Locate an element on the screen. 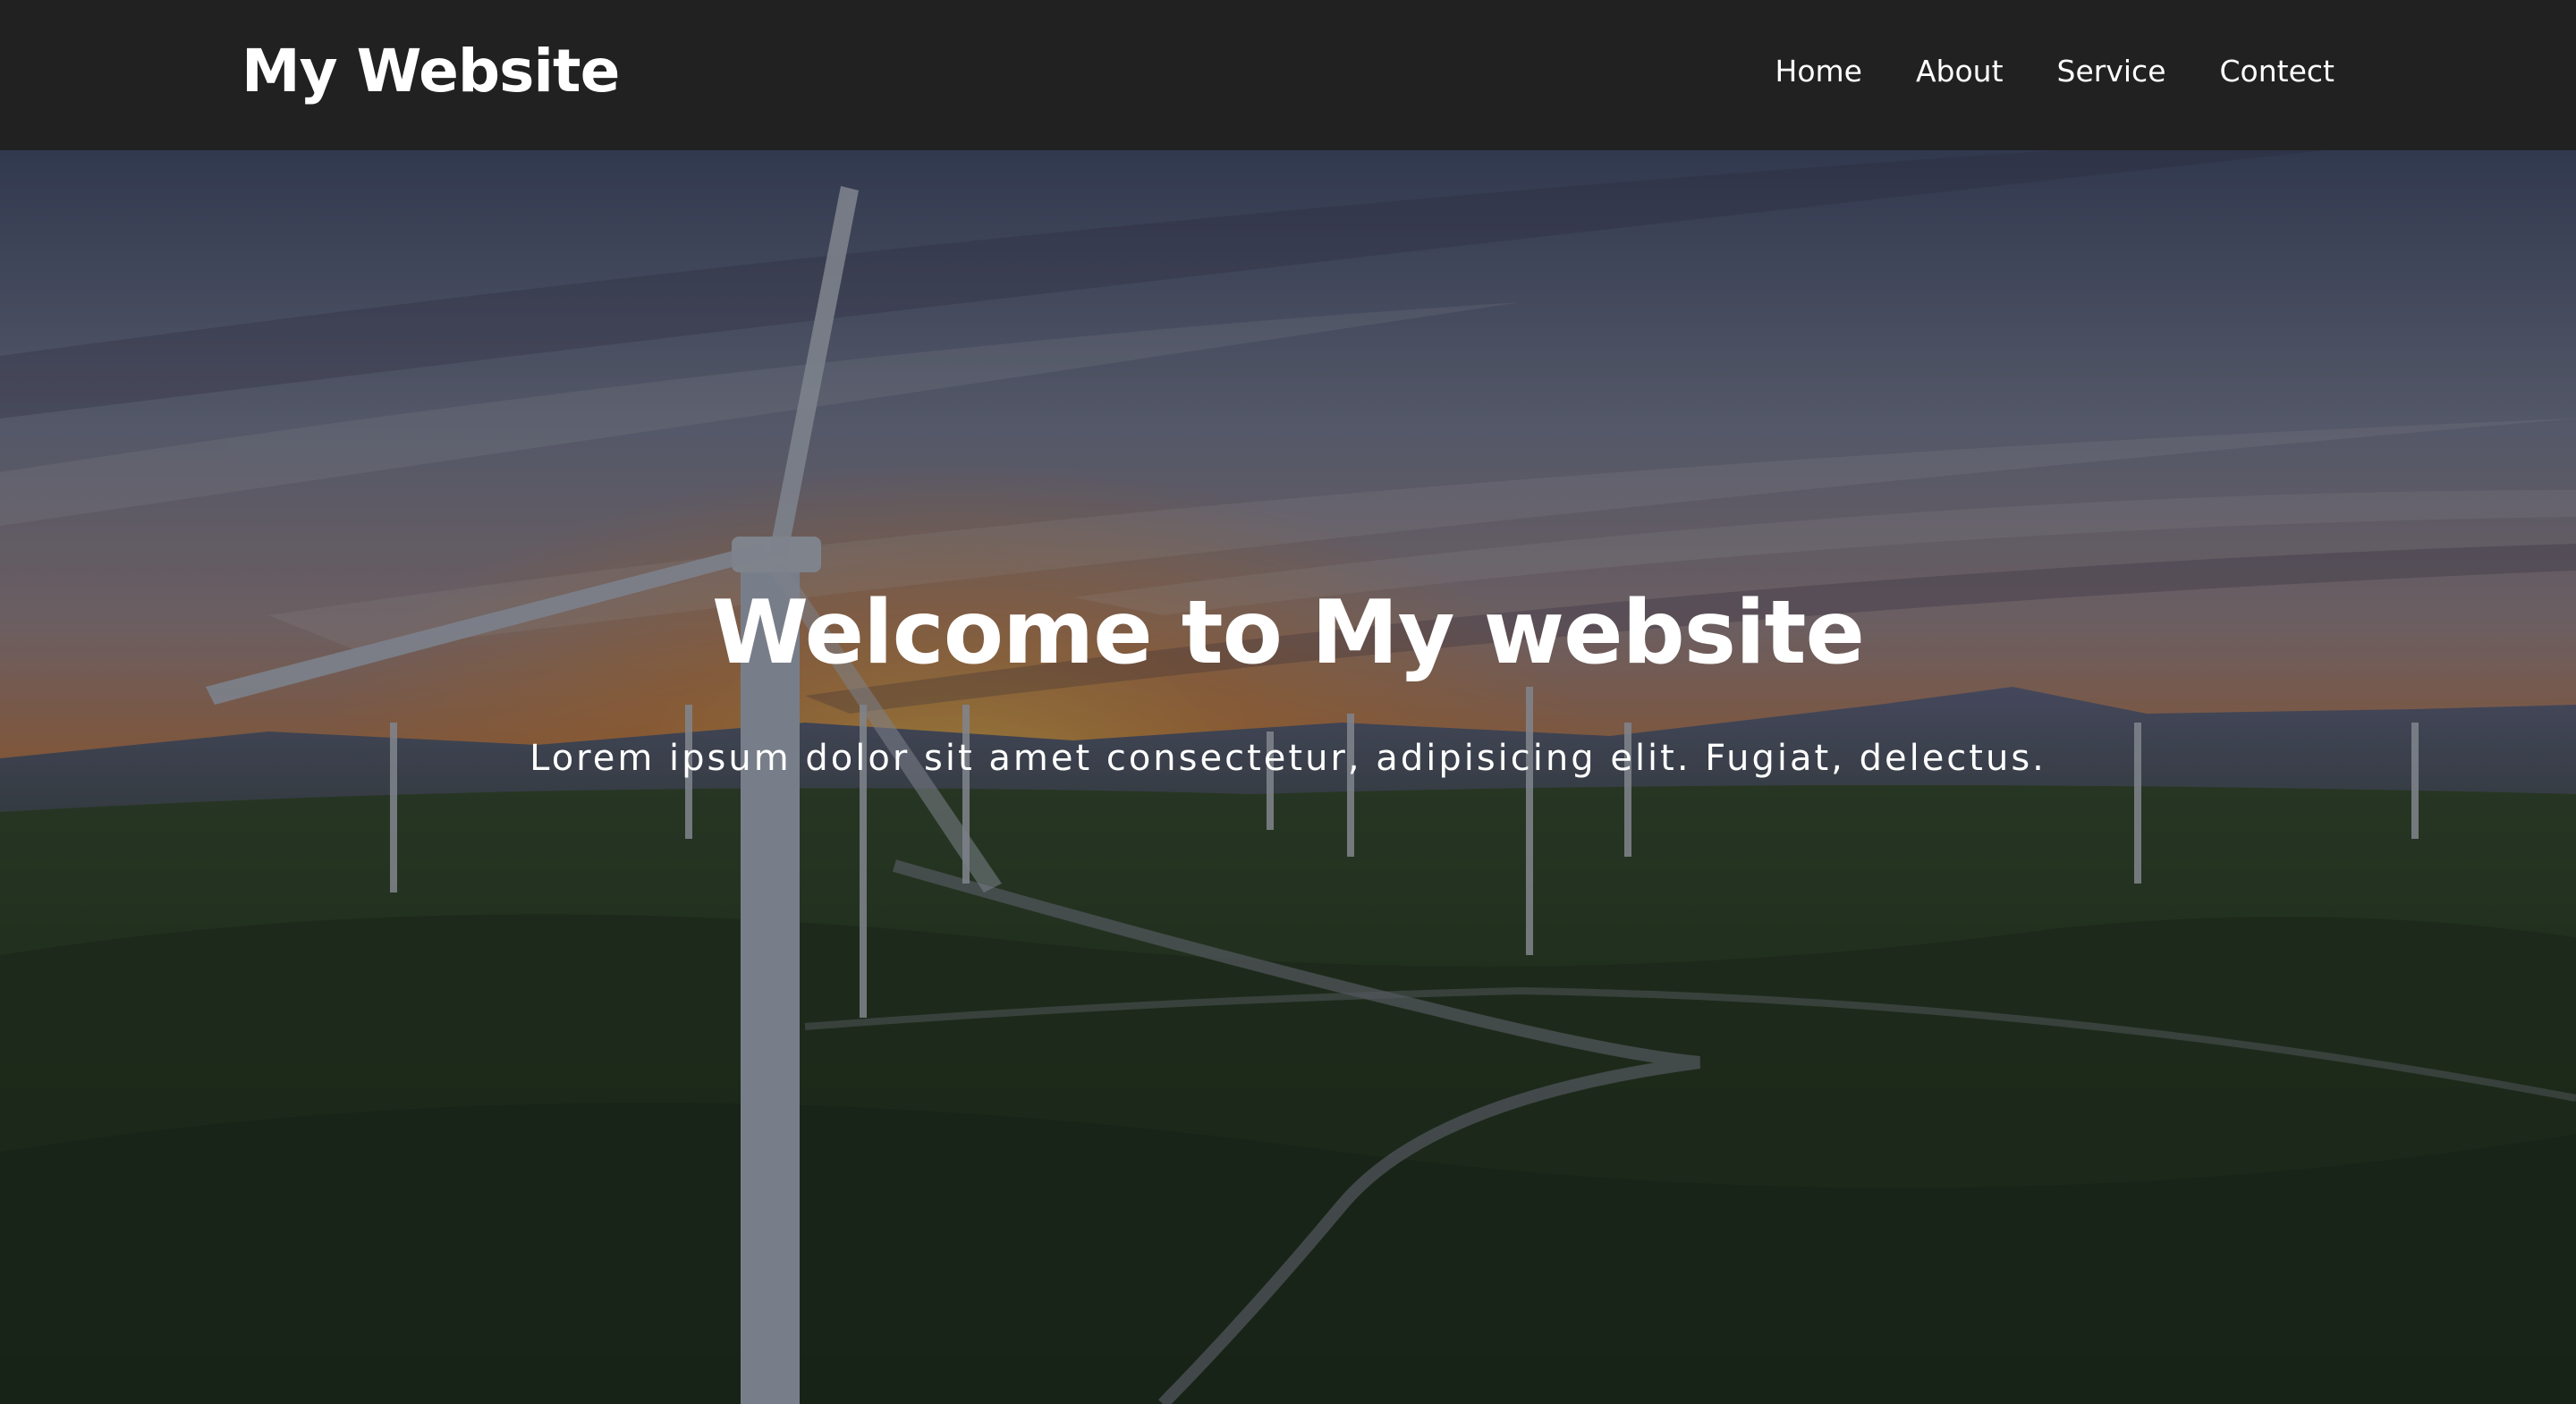 This screenshot has width=2576, height=1404. nav-links: Home About Service Contect is located at coordinates (2054, 71).